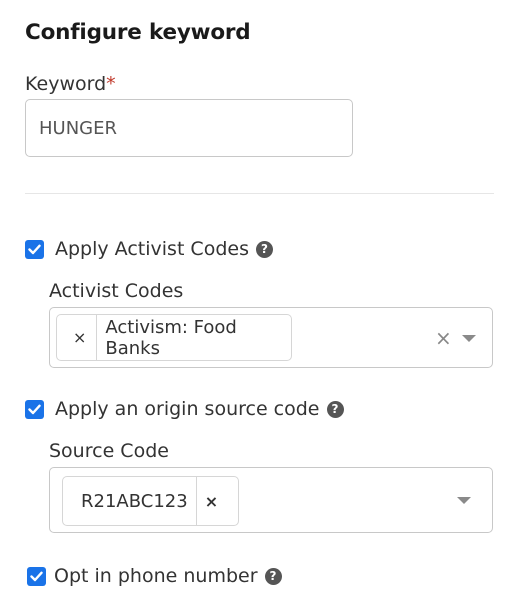 The image size is (525, 608). What do you see at coordinates (109, 451) in the screenshot?
I see `source-code-label: Source Code` at bounding box center [109, 451].